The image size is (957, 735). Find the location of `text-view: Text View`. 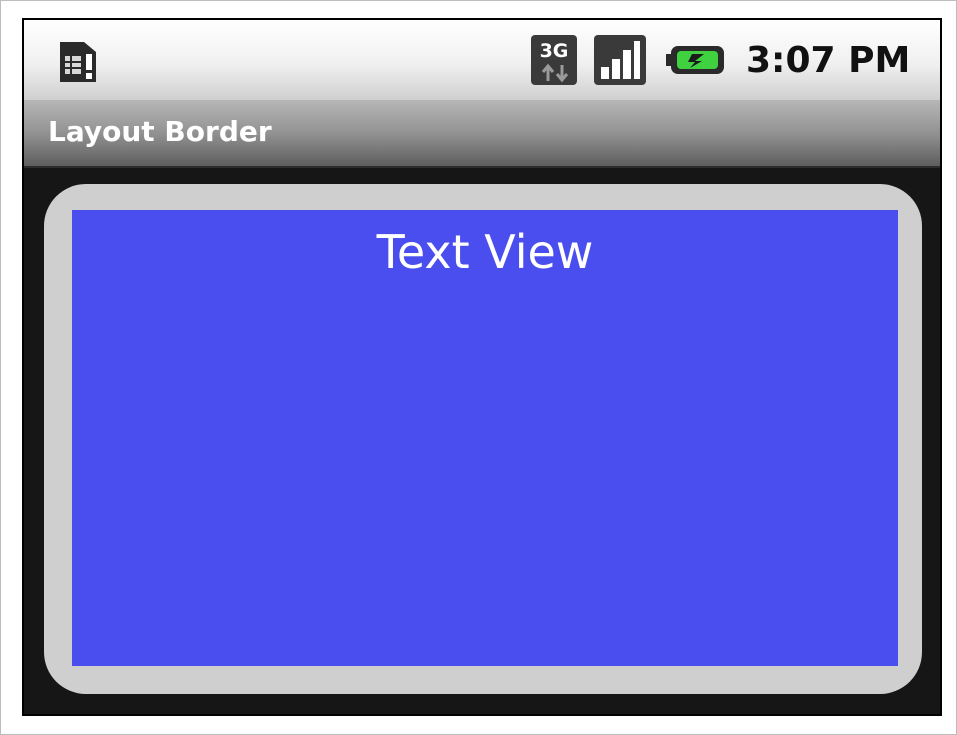

text-view: Text View is located at coordinates (485, 252).